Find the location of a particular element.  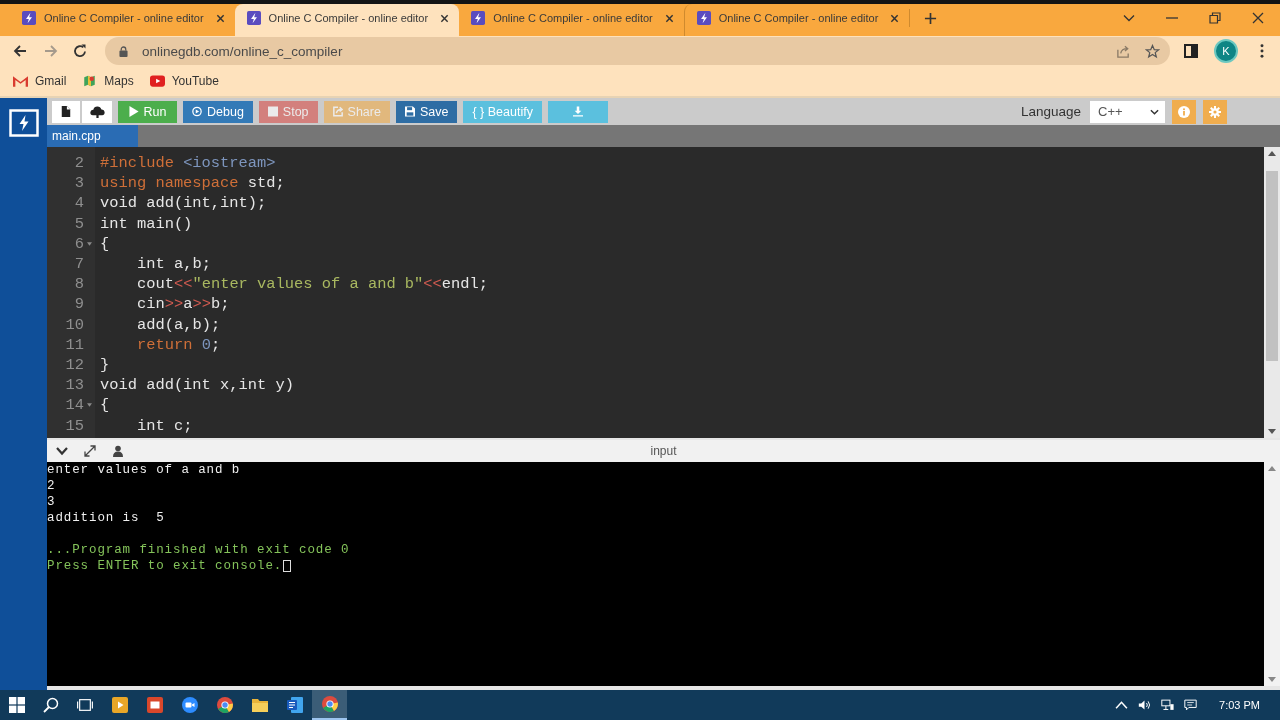

bookmark: Maps is located at coordinates (108, 81).